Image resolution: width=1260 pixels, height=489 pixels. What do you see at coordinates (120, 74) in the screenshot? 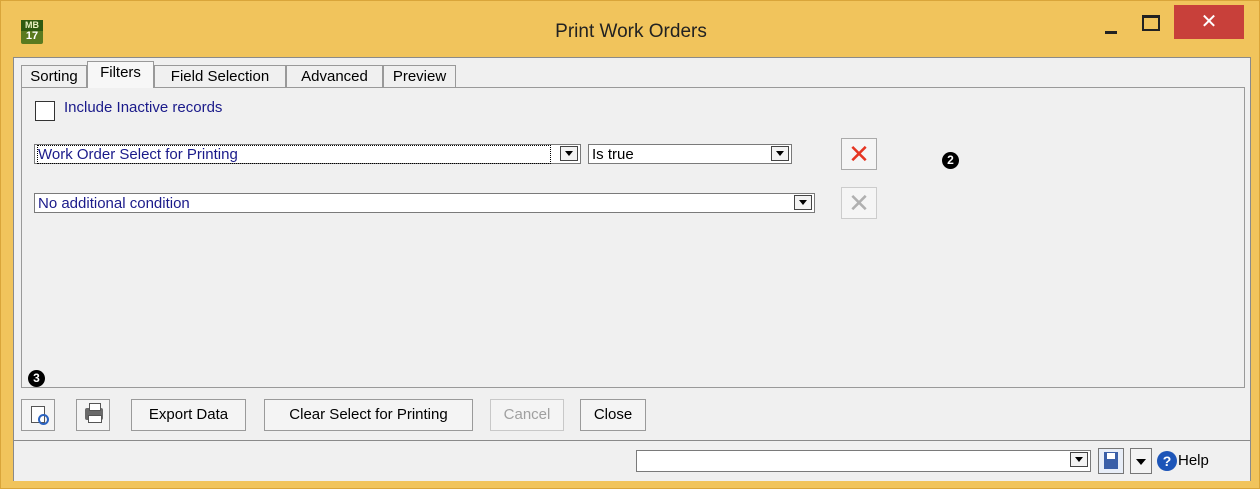
I see `tab-filters: Filters` at bounding box center [120, 74].